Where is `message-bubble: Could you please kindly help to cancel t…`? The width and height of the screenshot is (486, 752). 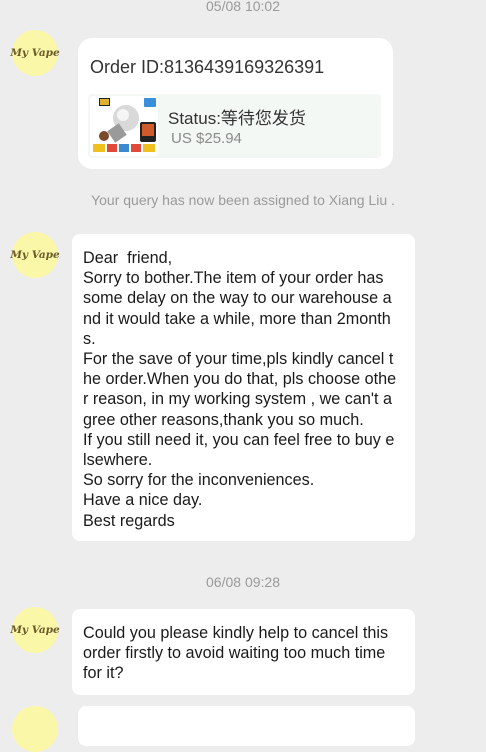 message-bubble: Could you please kindly help to cancel t… is located at coordinates (243, 652).